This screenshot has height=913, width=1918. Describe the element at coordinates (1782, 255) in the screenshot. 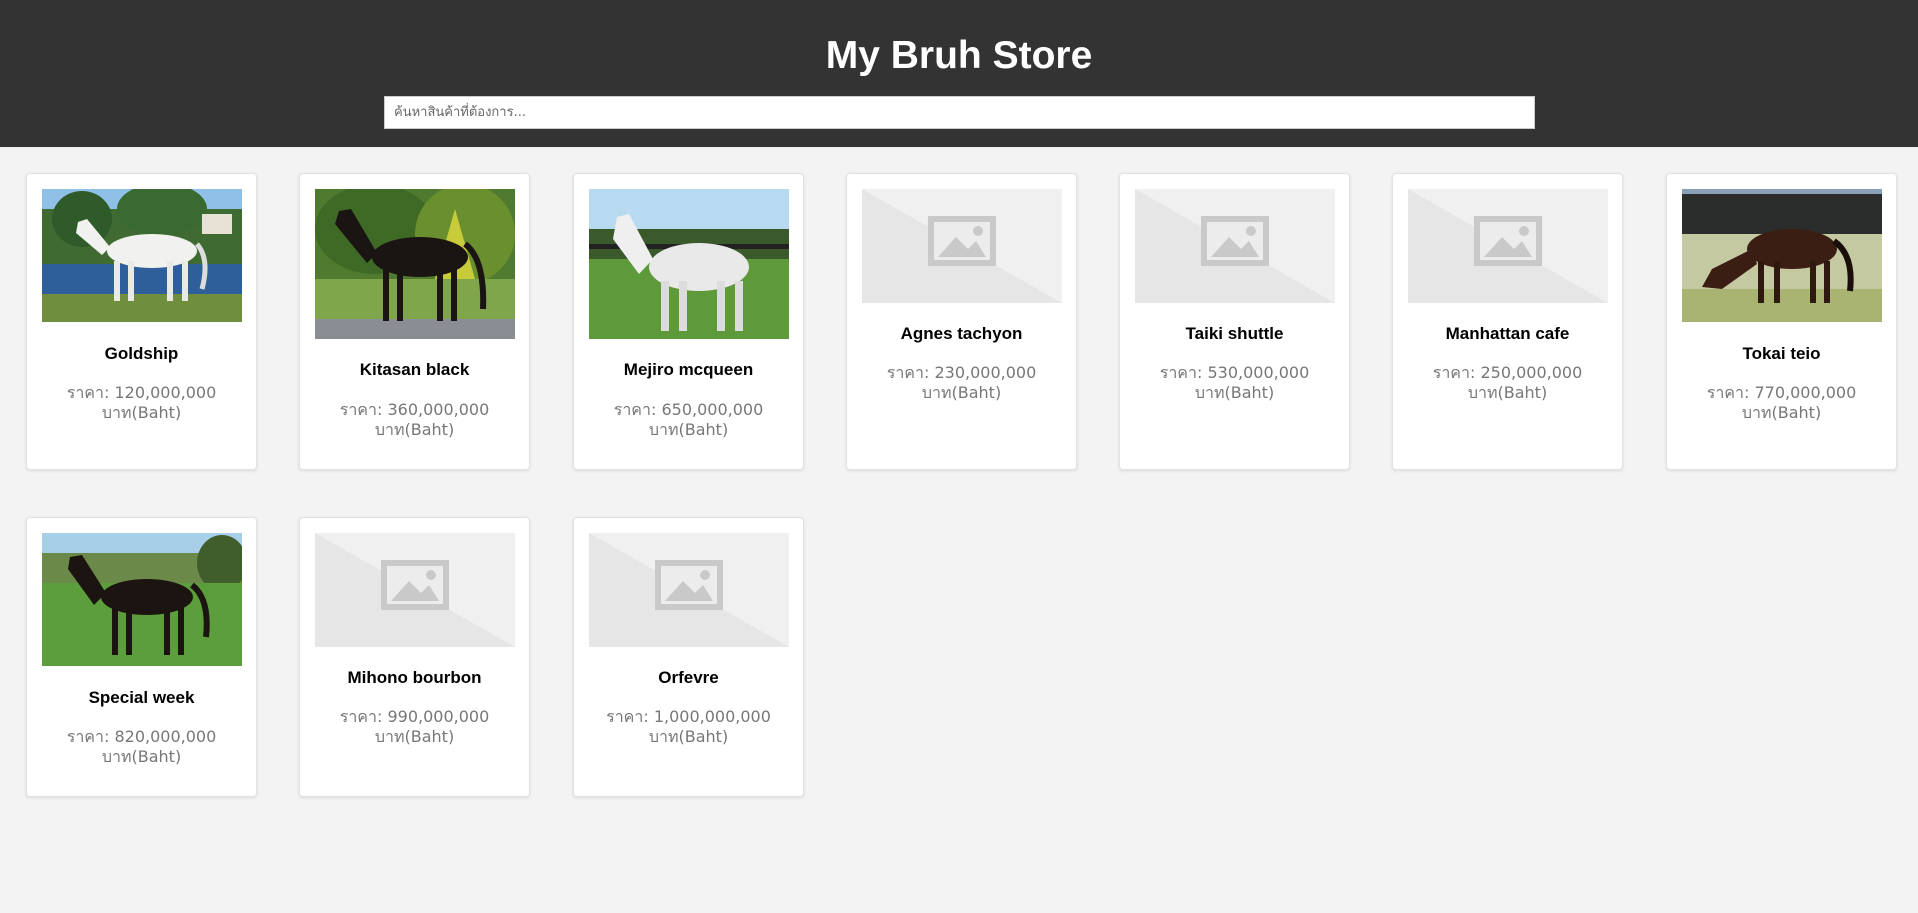

I see `product-image-tokai-teio` at that location.